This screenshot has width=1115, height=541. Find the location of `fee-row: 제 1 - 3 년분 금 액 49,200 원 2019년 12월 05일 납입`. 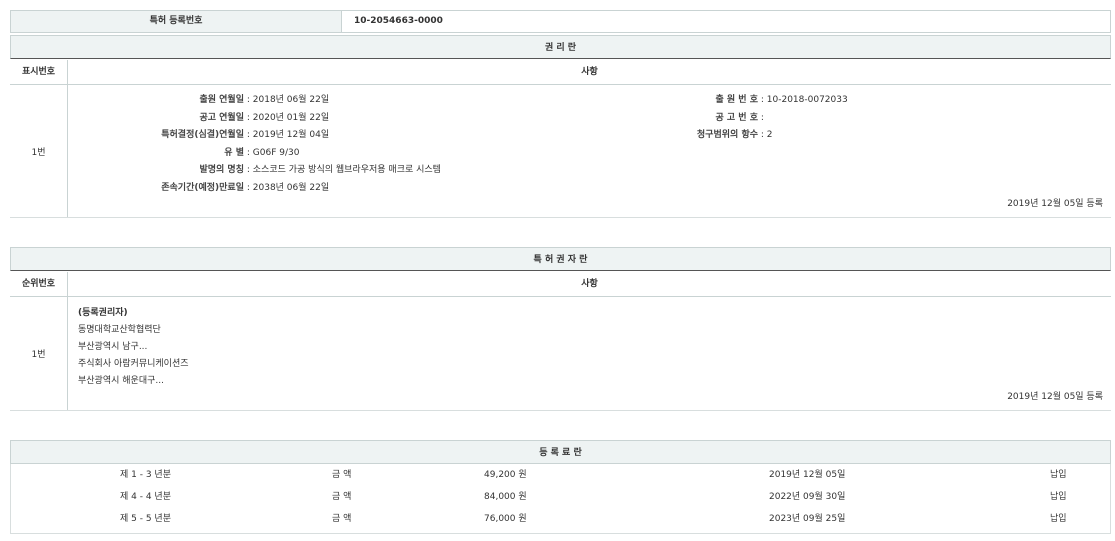

fee-row: 제 1 - 3 년분 금 액 49,200 원 2019년 12월 05일 납입 is located at coordinates (560, 475).